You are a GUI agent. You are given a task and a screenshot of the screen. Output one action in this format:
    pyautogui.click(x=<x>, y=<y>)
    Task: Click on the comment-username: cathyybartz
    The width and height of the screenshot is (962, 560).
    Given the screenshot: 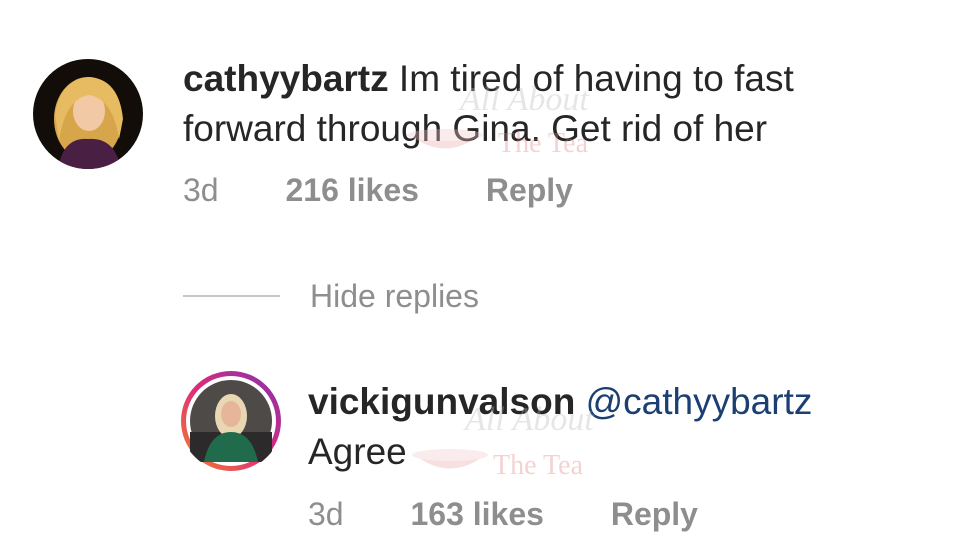 What is the action you would take?
    pyautogui.click(x=286, y=78)
    